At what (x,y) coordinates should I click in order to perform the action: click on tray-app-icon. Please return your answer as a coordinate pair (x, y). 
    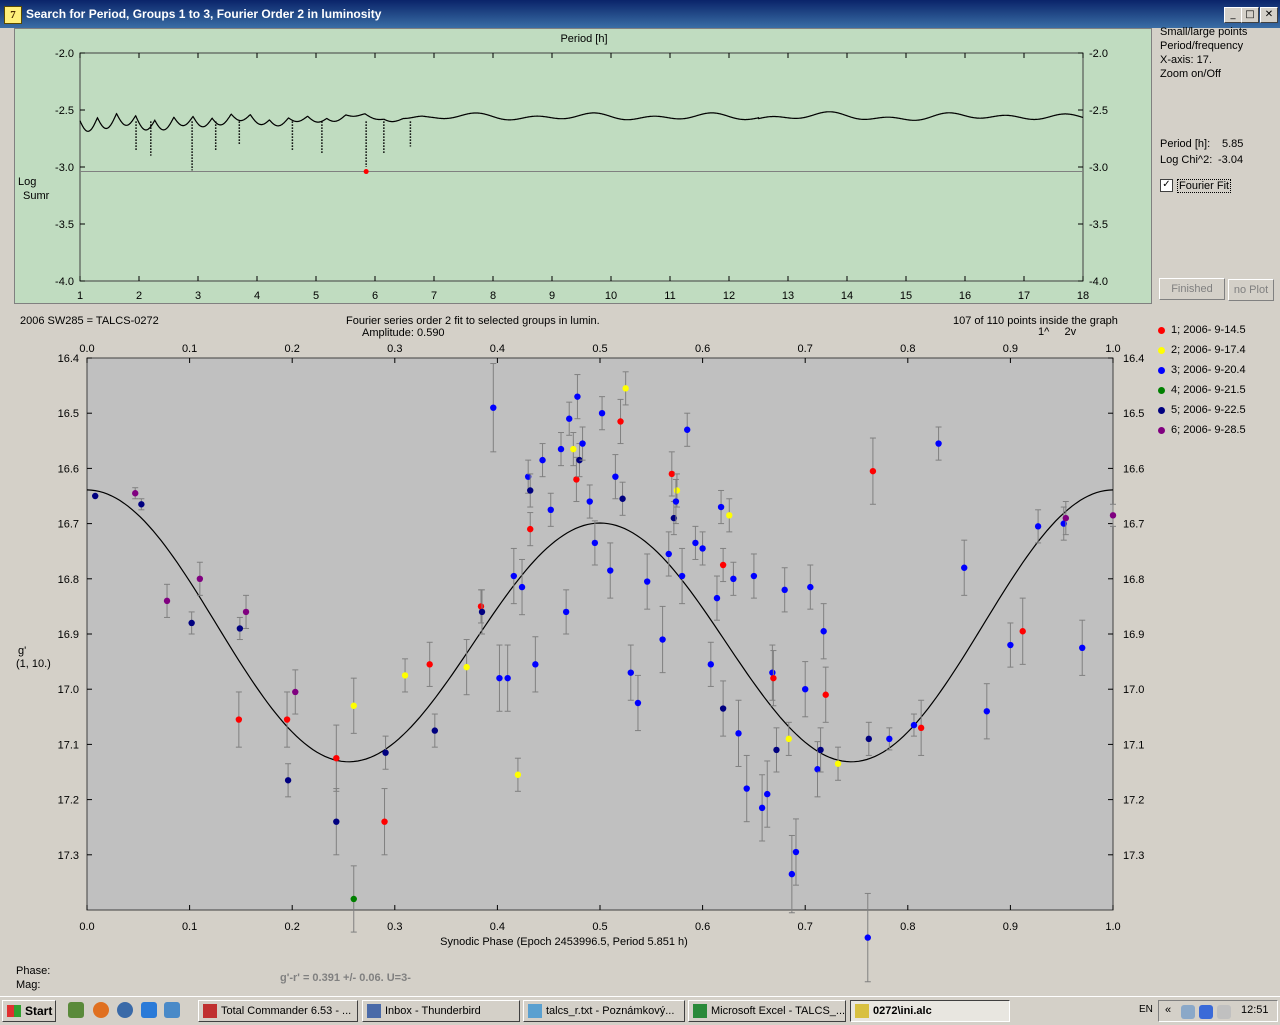
    Looking at the image, I should click on (1188, 1012).